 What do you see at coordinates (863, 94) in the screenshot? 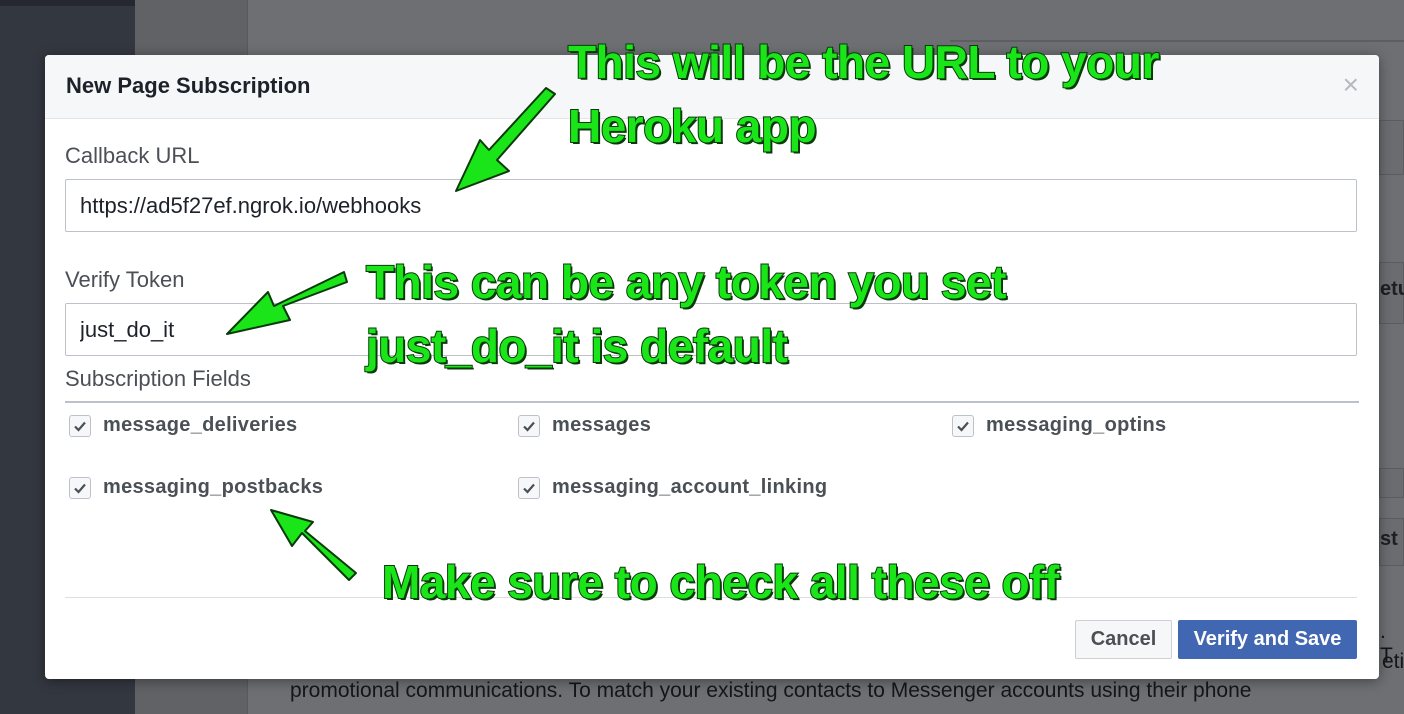
I see `annotation-callback-url: This will be the URL to your Heroku app` at bounding box center [863, 94].